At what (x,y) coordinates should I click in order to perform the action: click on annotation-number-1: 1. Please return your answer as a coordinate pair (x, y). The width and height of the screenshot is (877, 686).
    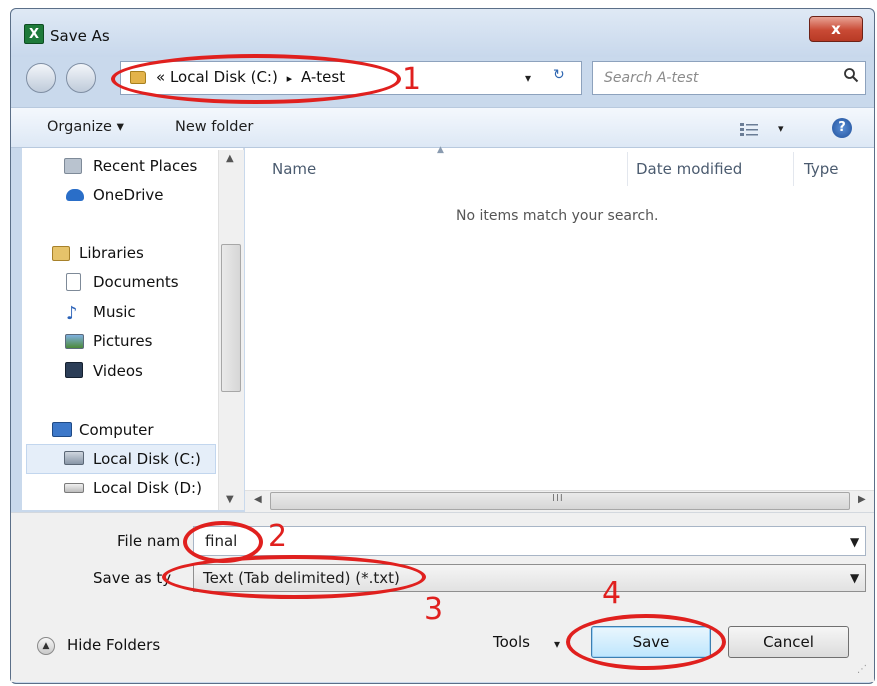
    Looking at the image, I should click on (412, 79).